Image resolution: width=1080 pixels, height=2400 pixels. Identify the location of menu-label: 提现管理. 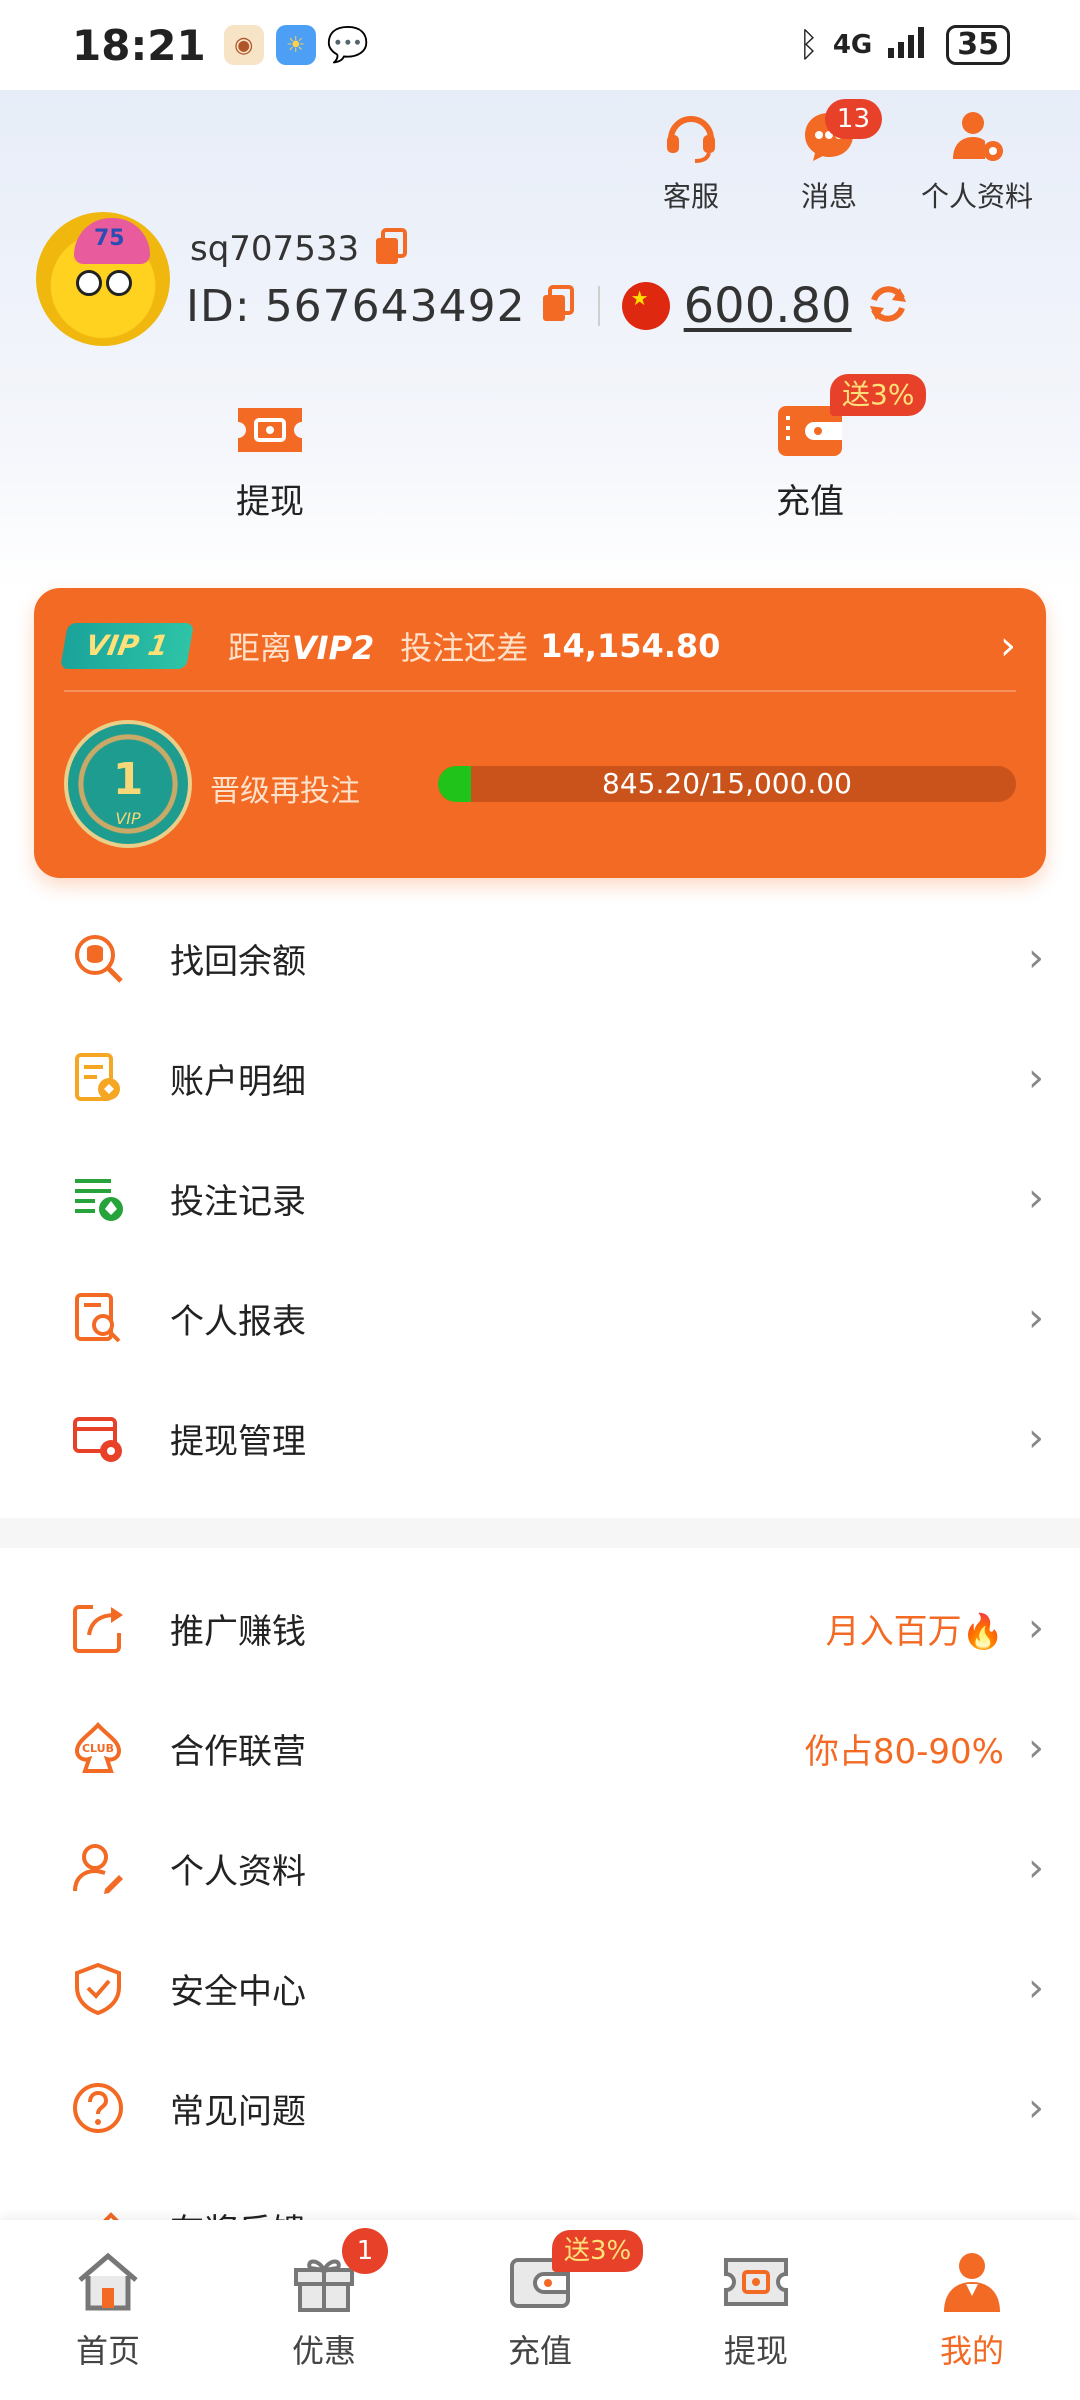
(238, 1441).